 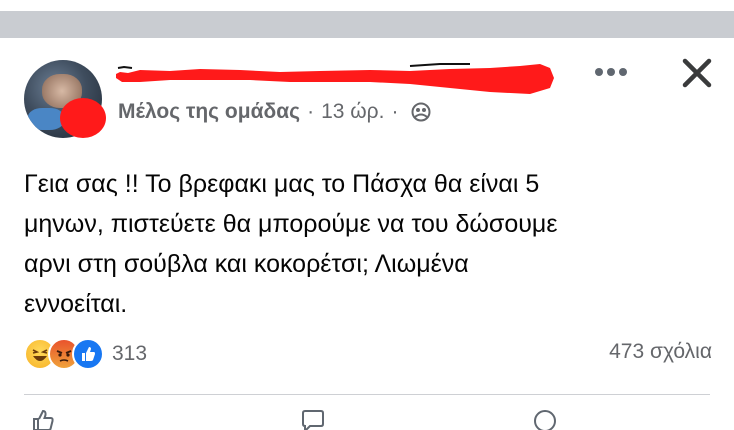 I want to click on reactions-summary: 313, so click(x=85, y=354).